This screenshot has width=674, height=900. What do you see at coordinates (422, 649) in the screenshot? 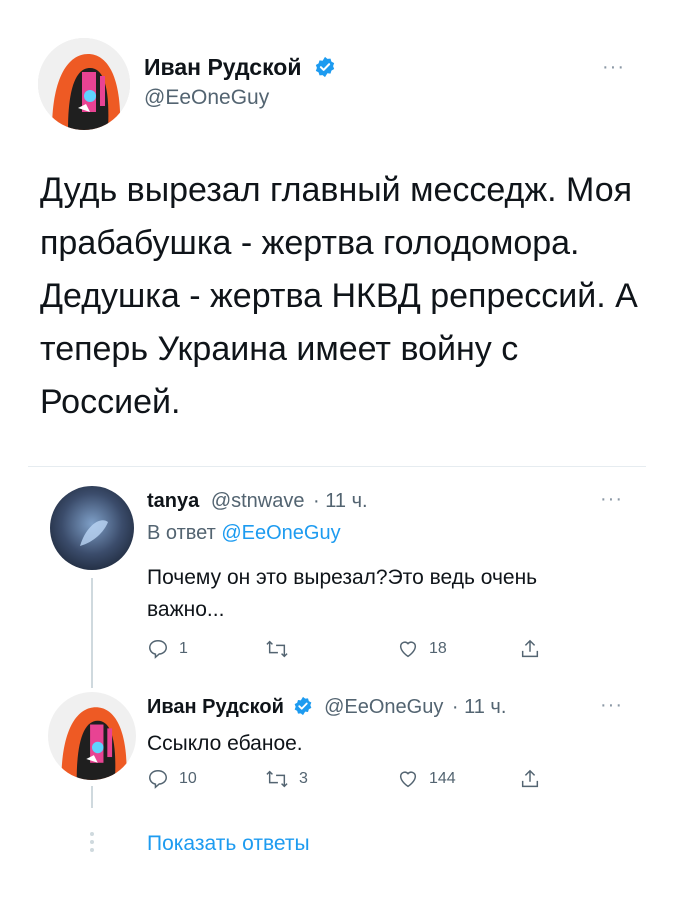
I see `reply-1-like-button: 18` at bounding box center [422, 649].